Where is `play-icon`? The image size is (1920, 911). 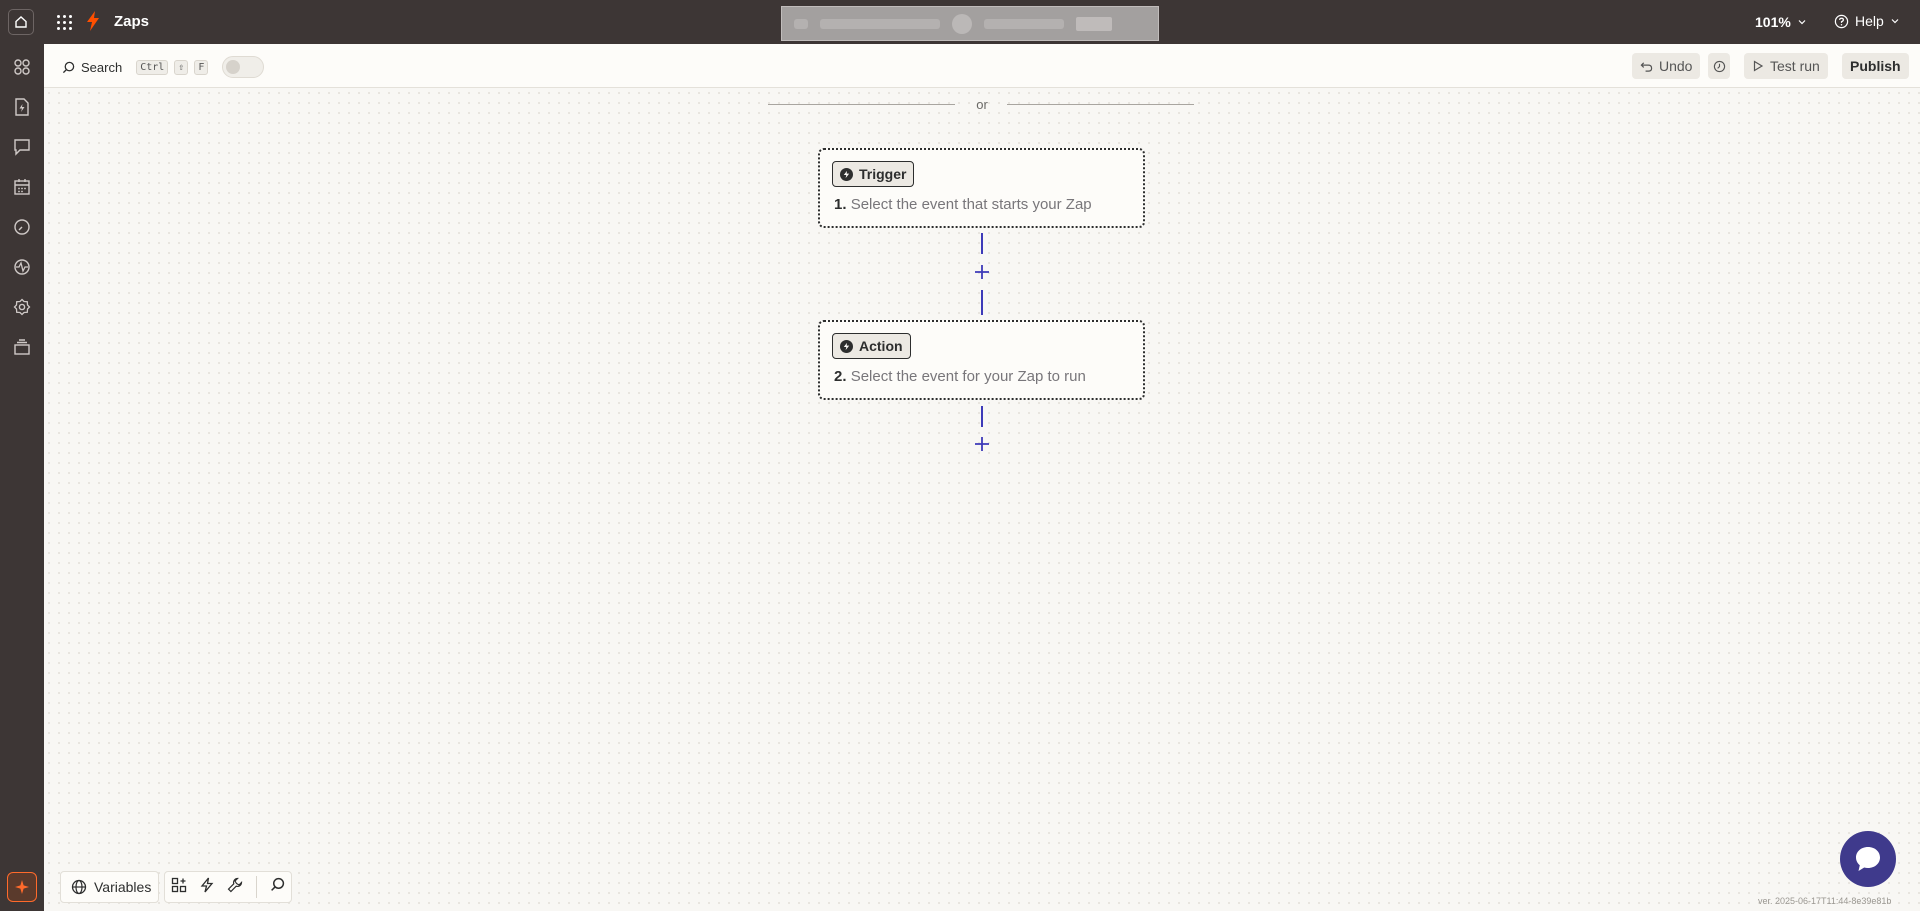 play-icon is located at coordinates (1758, 66).